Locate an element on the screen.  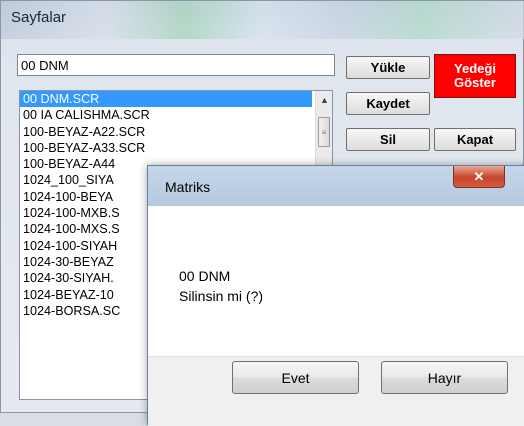
list-item: 00 DNM.SCR is located at coordinates (166, 99).